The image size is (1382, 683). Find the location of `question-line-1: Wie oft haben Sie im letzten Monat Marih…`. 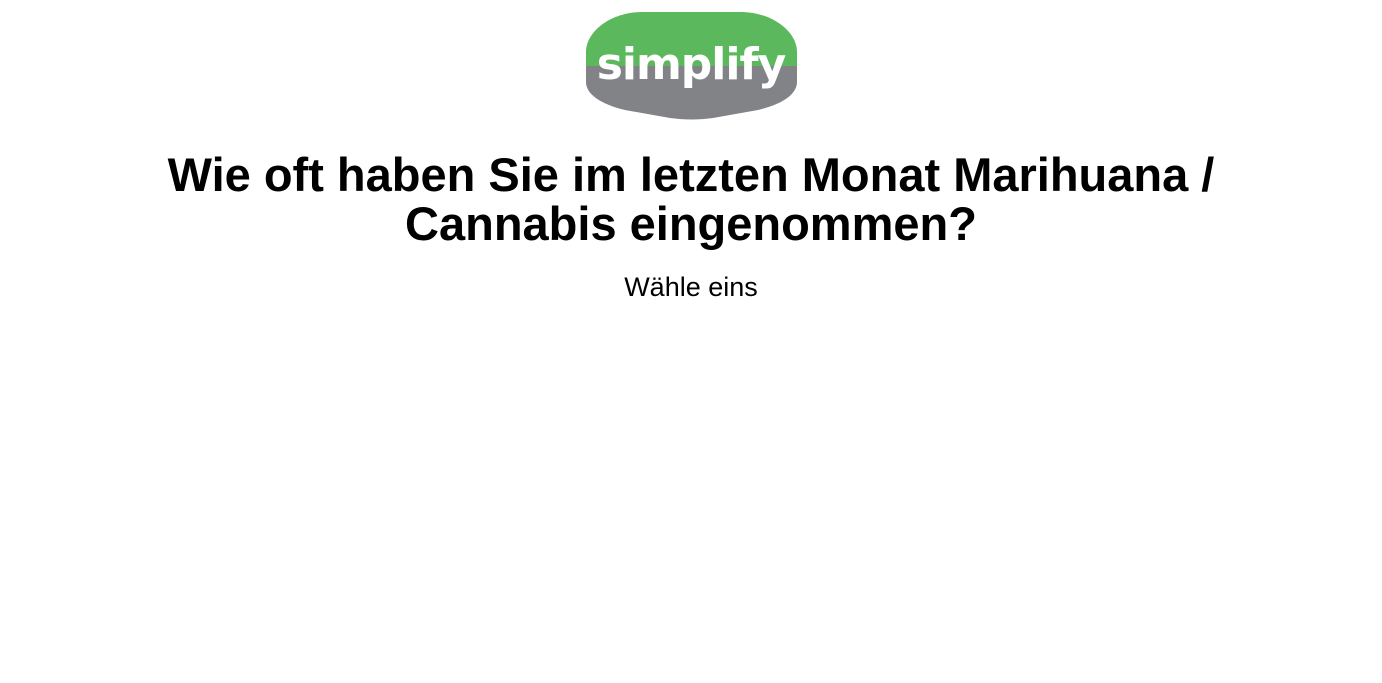

question-line-1: Wie oft haben Sie im letzten Monat Marih… is located at coordinates (691, 174).